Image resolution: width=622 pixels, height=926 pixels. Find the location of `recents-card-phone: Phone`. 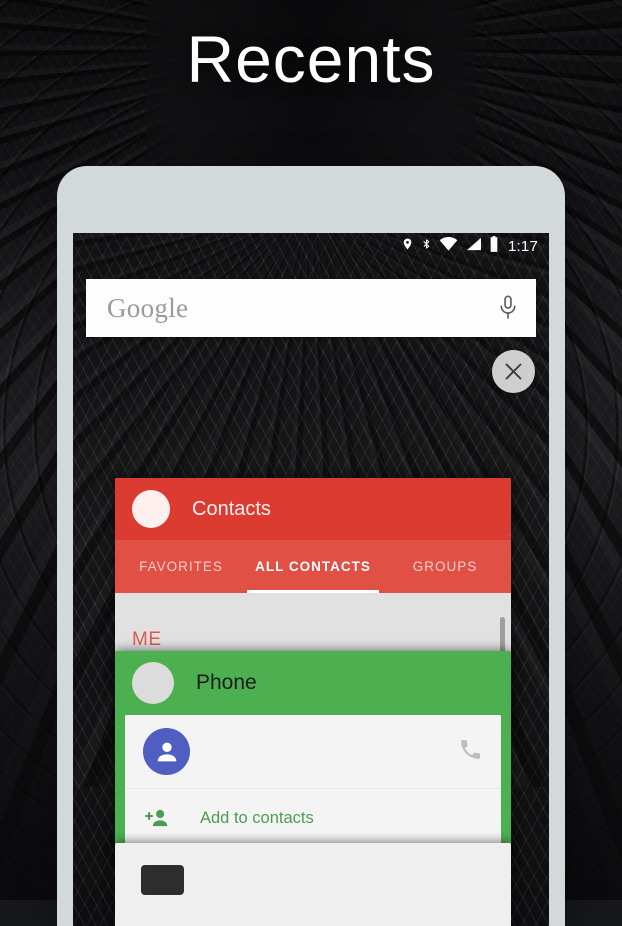

recents-card-phone: Phone is located at coordinates (313, 754).